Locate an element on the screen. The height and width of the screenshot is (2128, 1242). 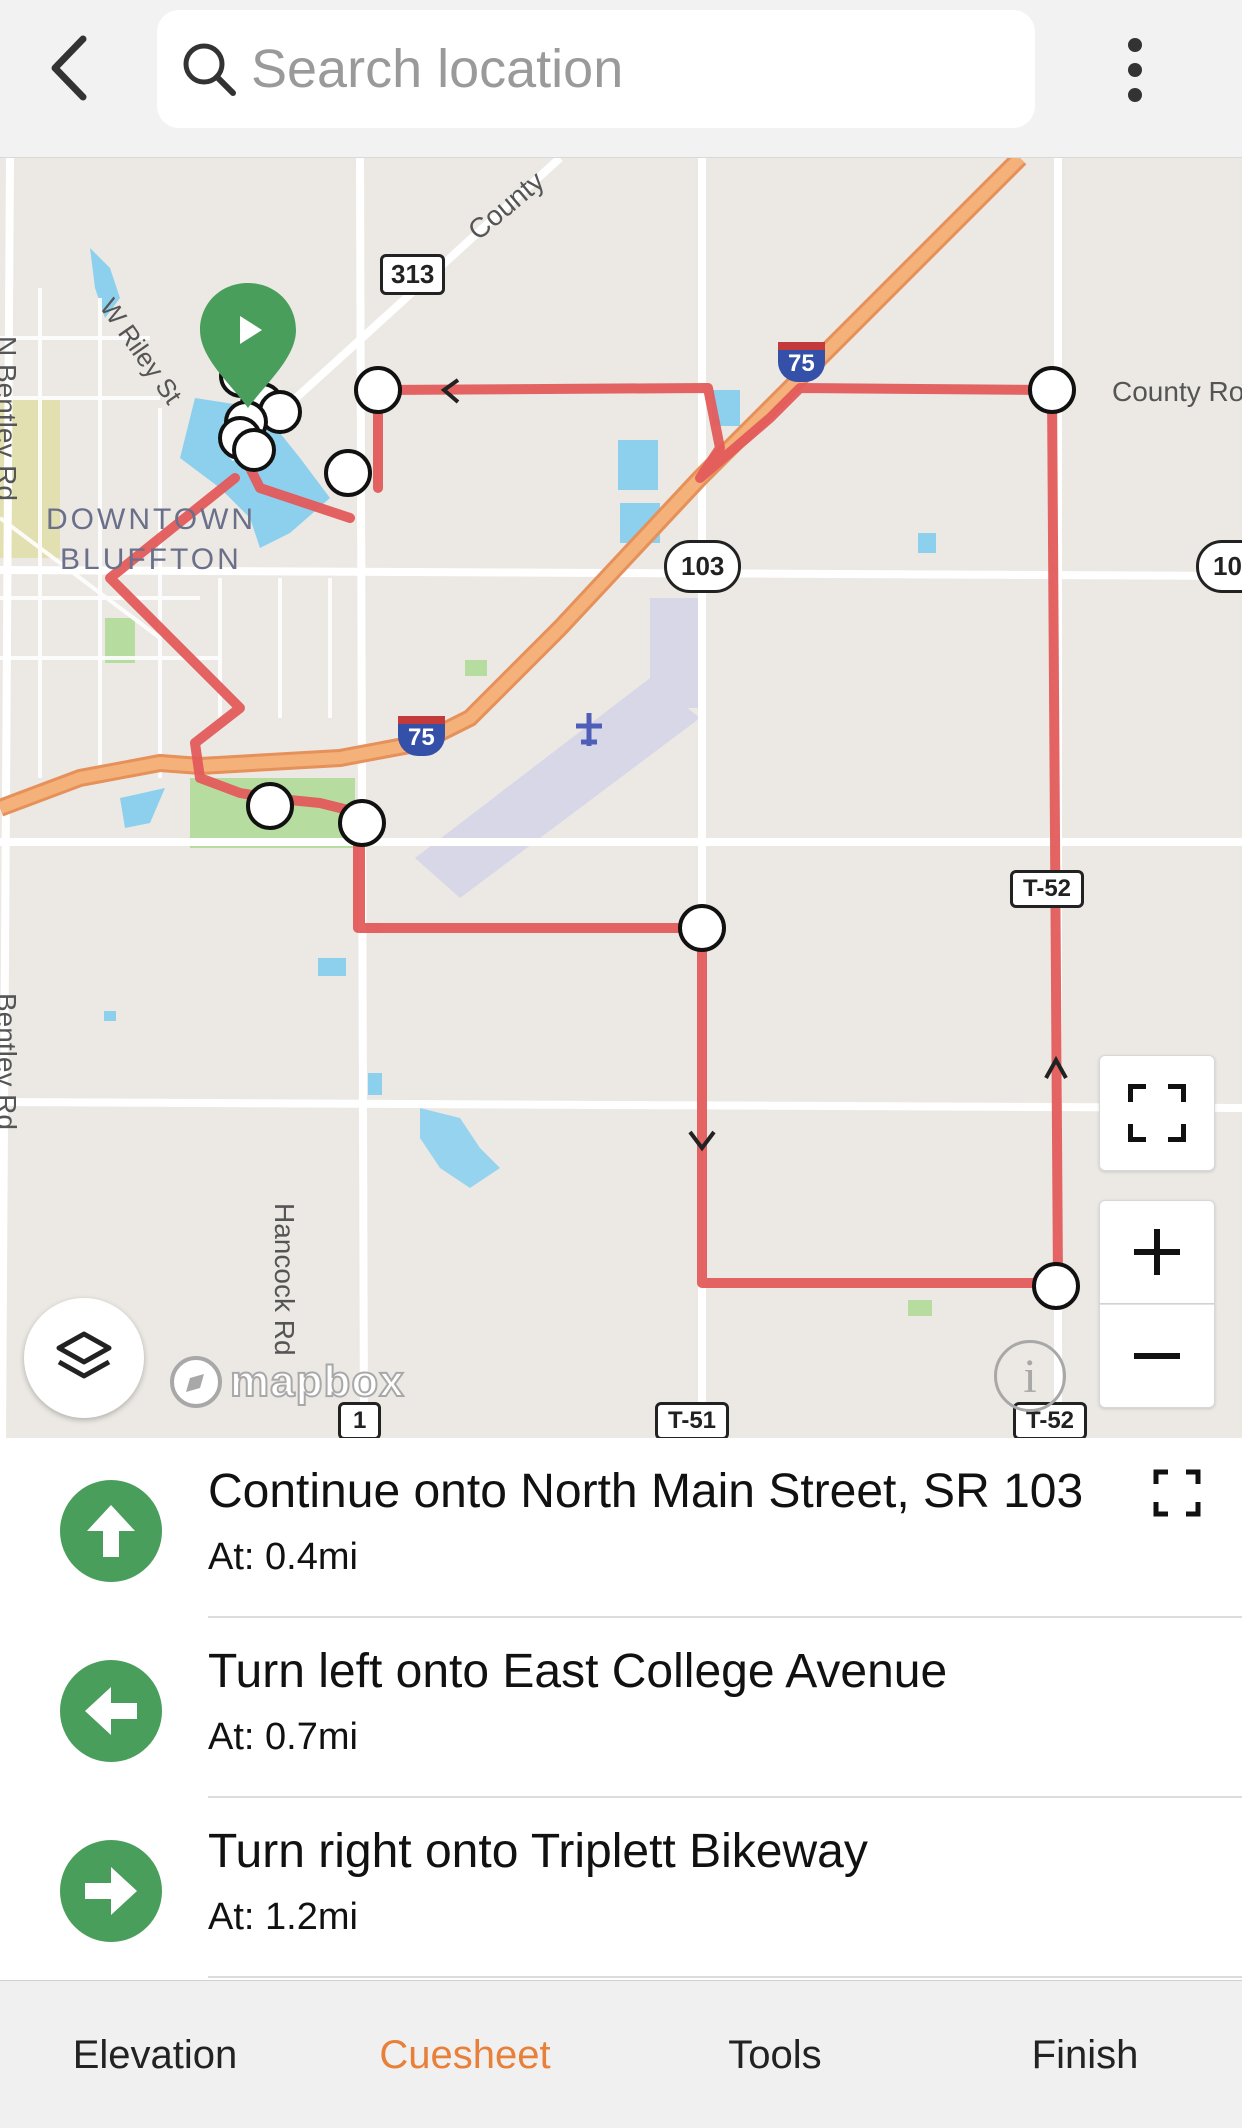
map-label-n-bentley-rd: N Bentley Rd is located at coordinates (11, 418).